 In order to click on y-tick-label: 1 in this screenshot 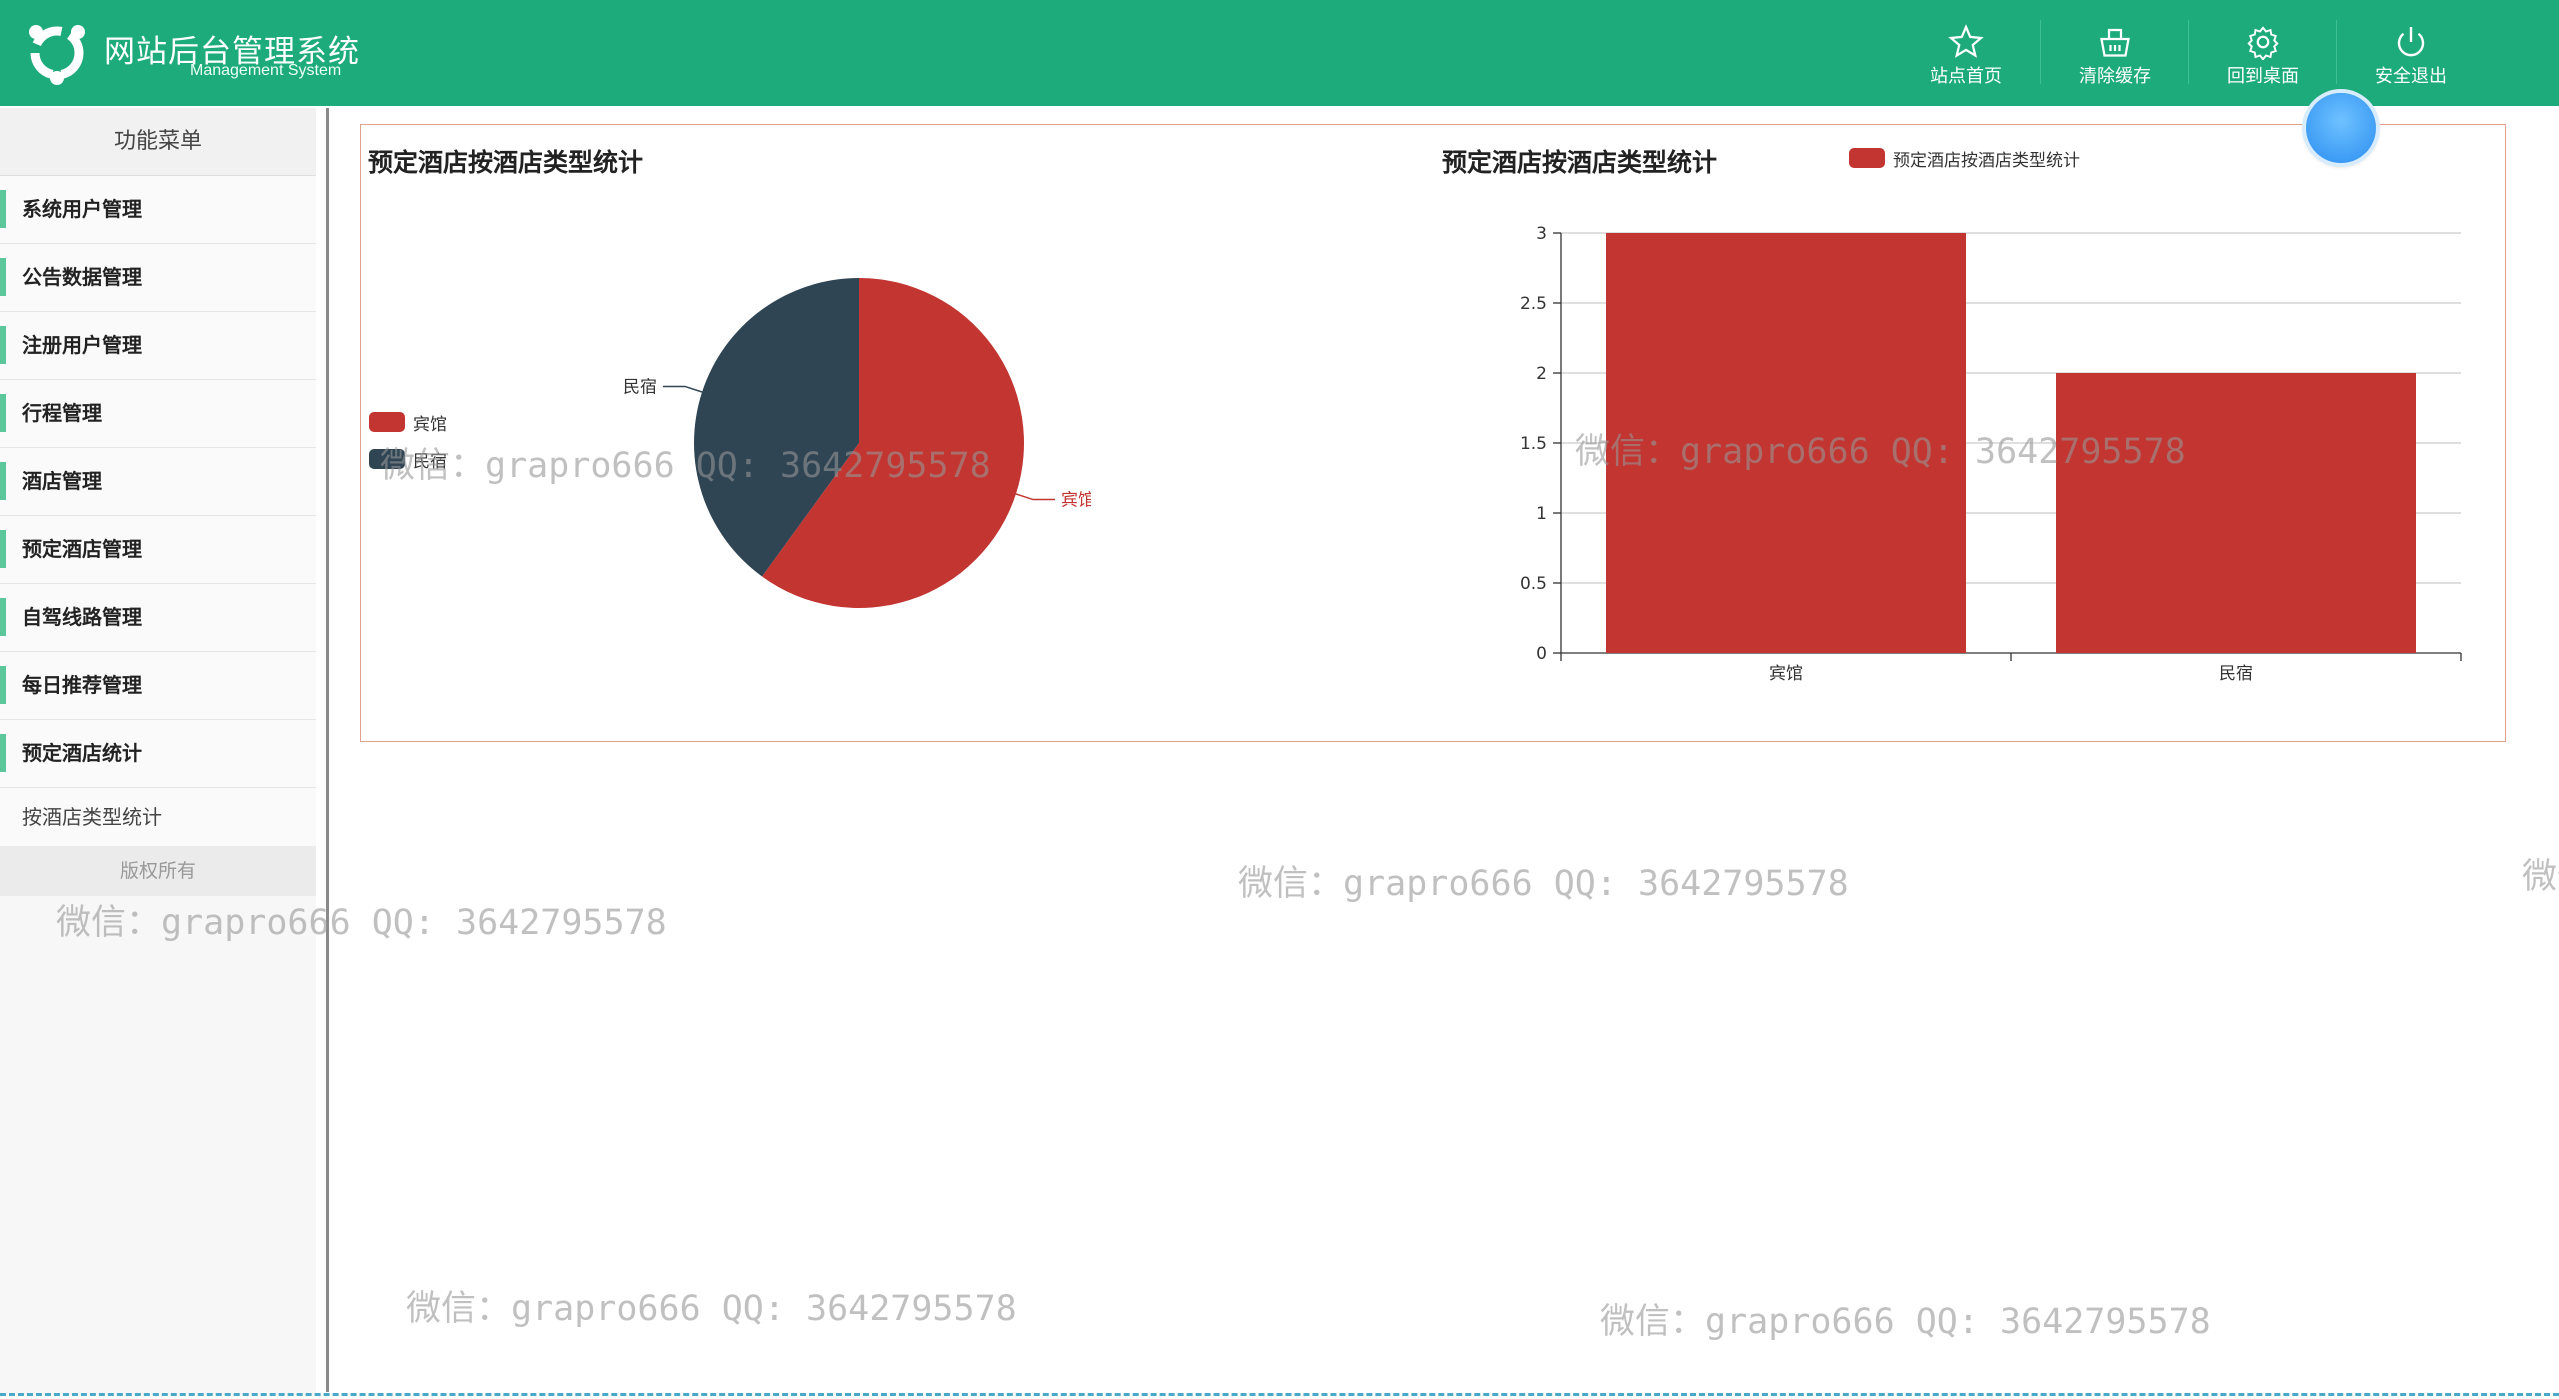, I will do `click(1541, 514)`.